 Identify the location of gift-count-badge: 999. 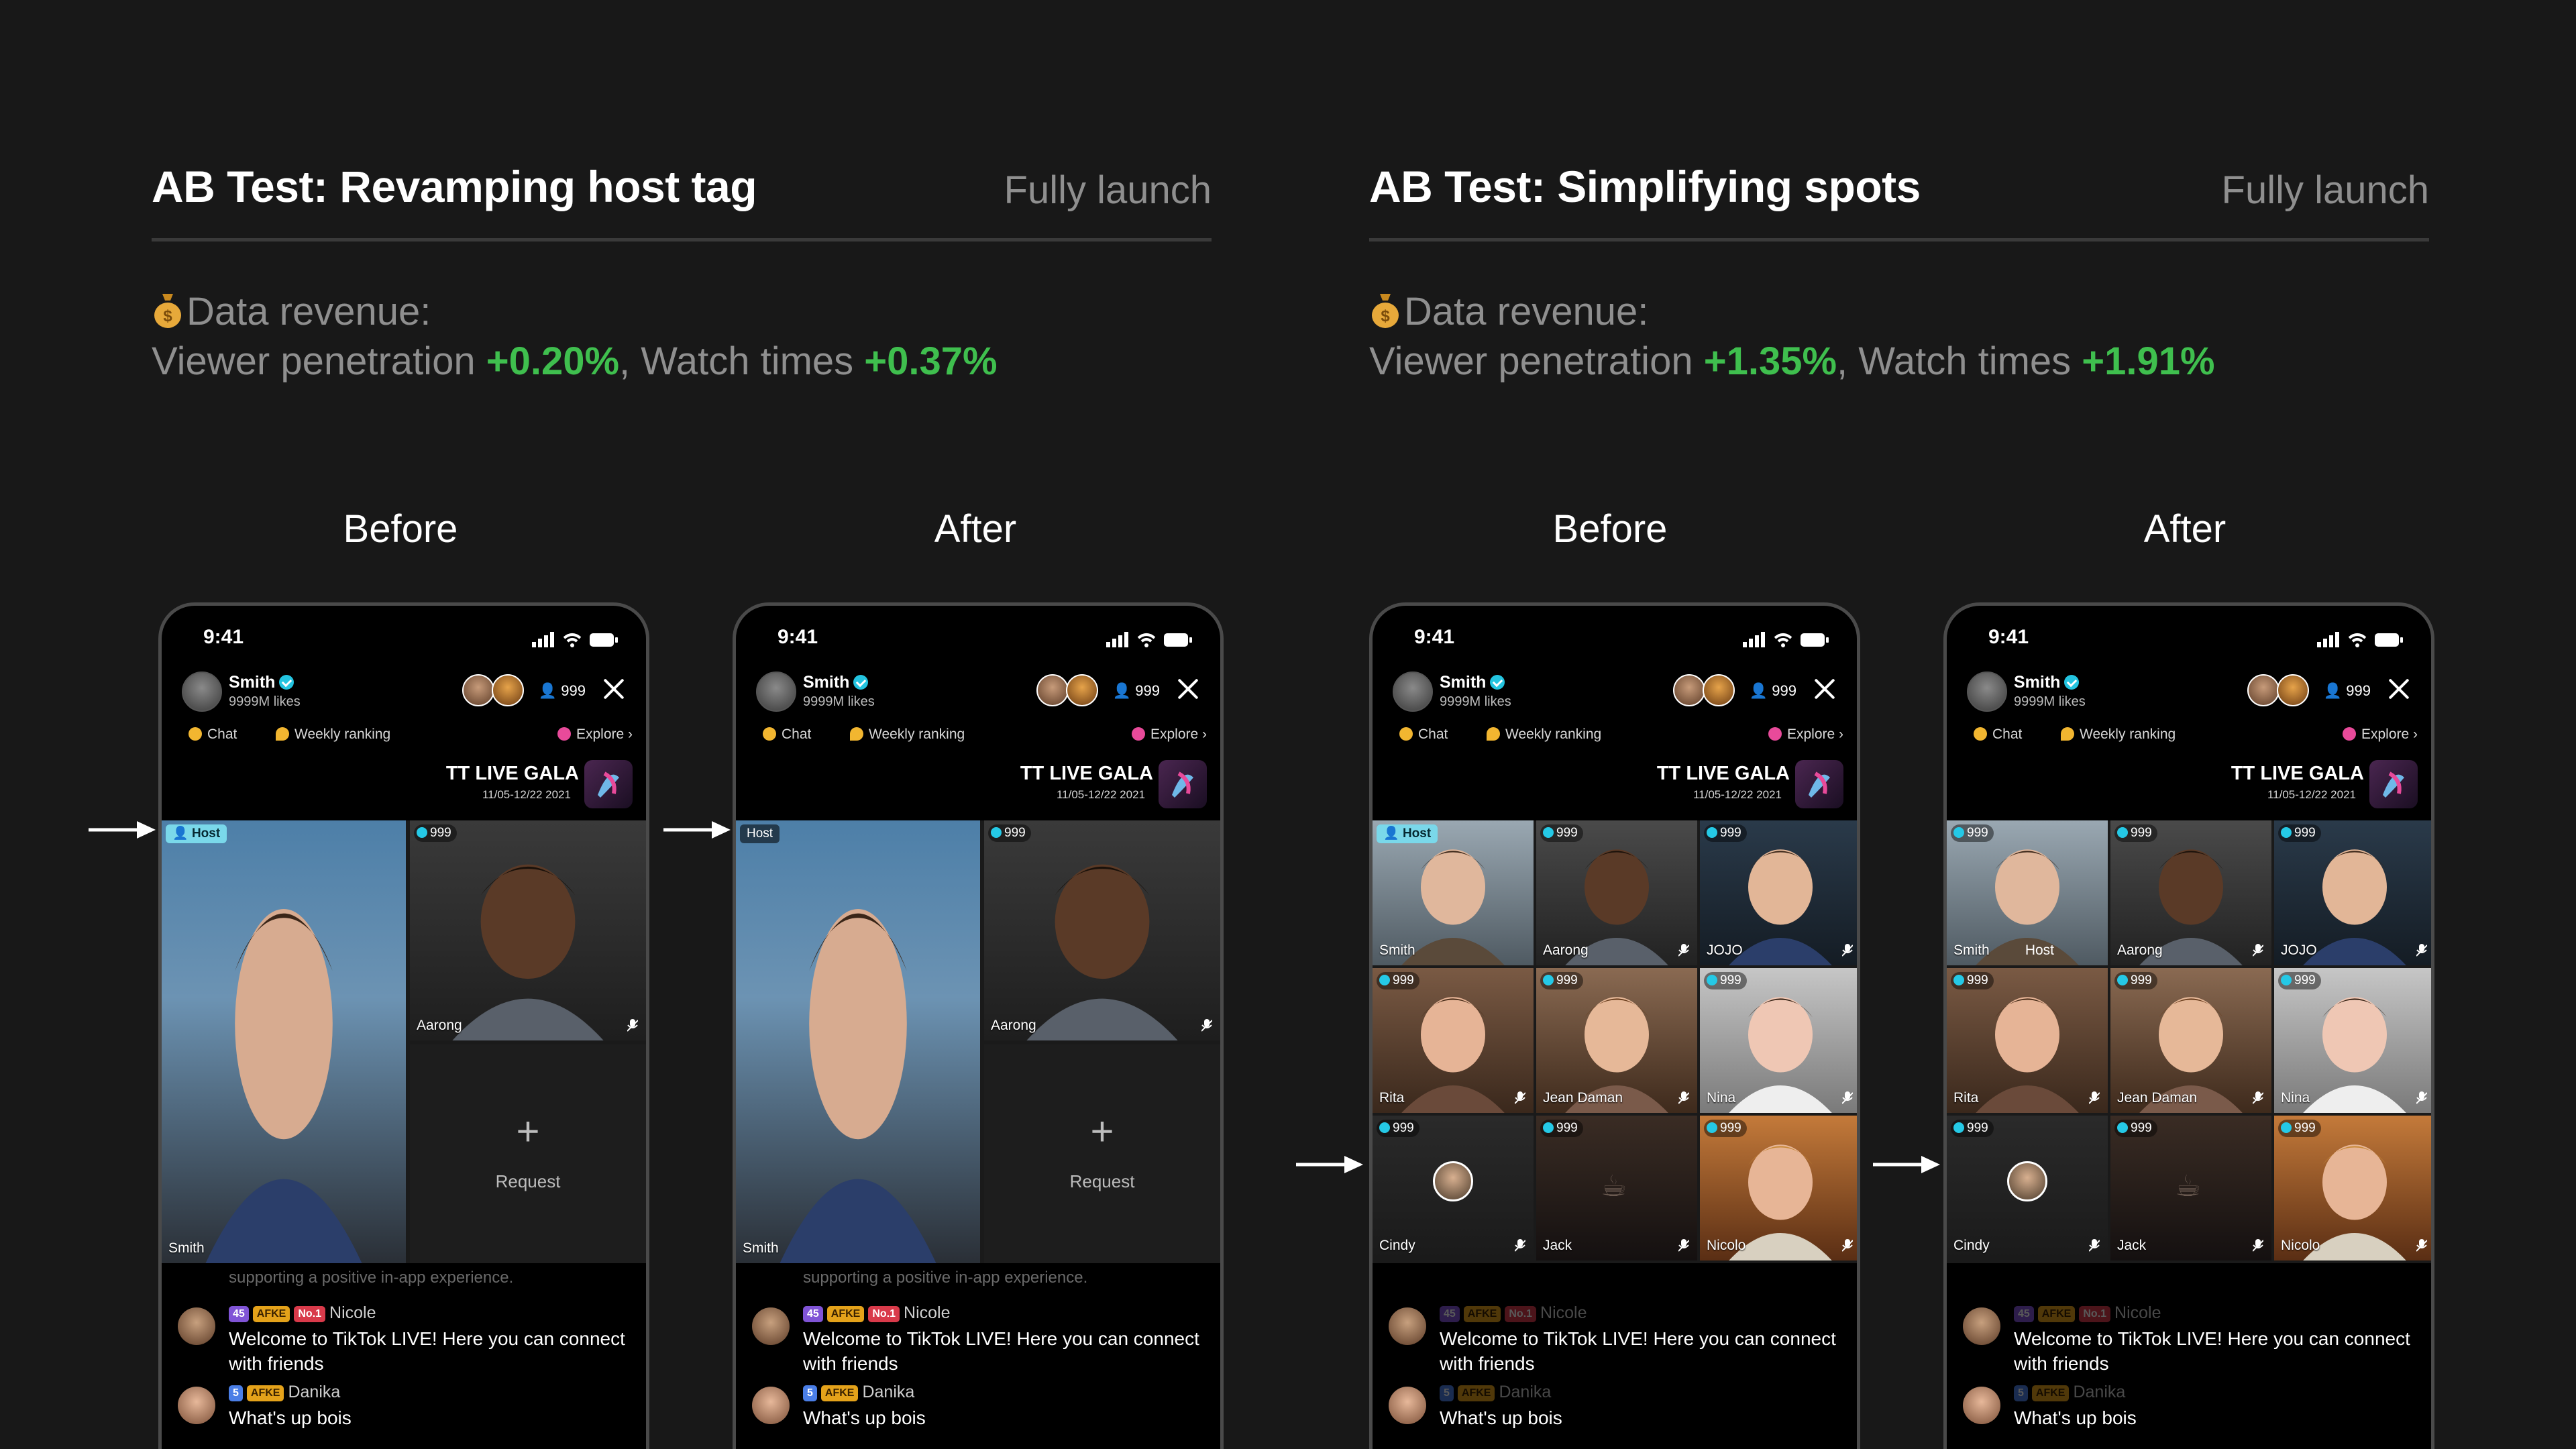
(1398, 1128).